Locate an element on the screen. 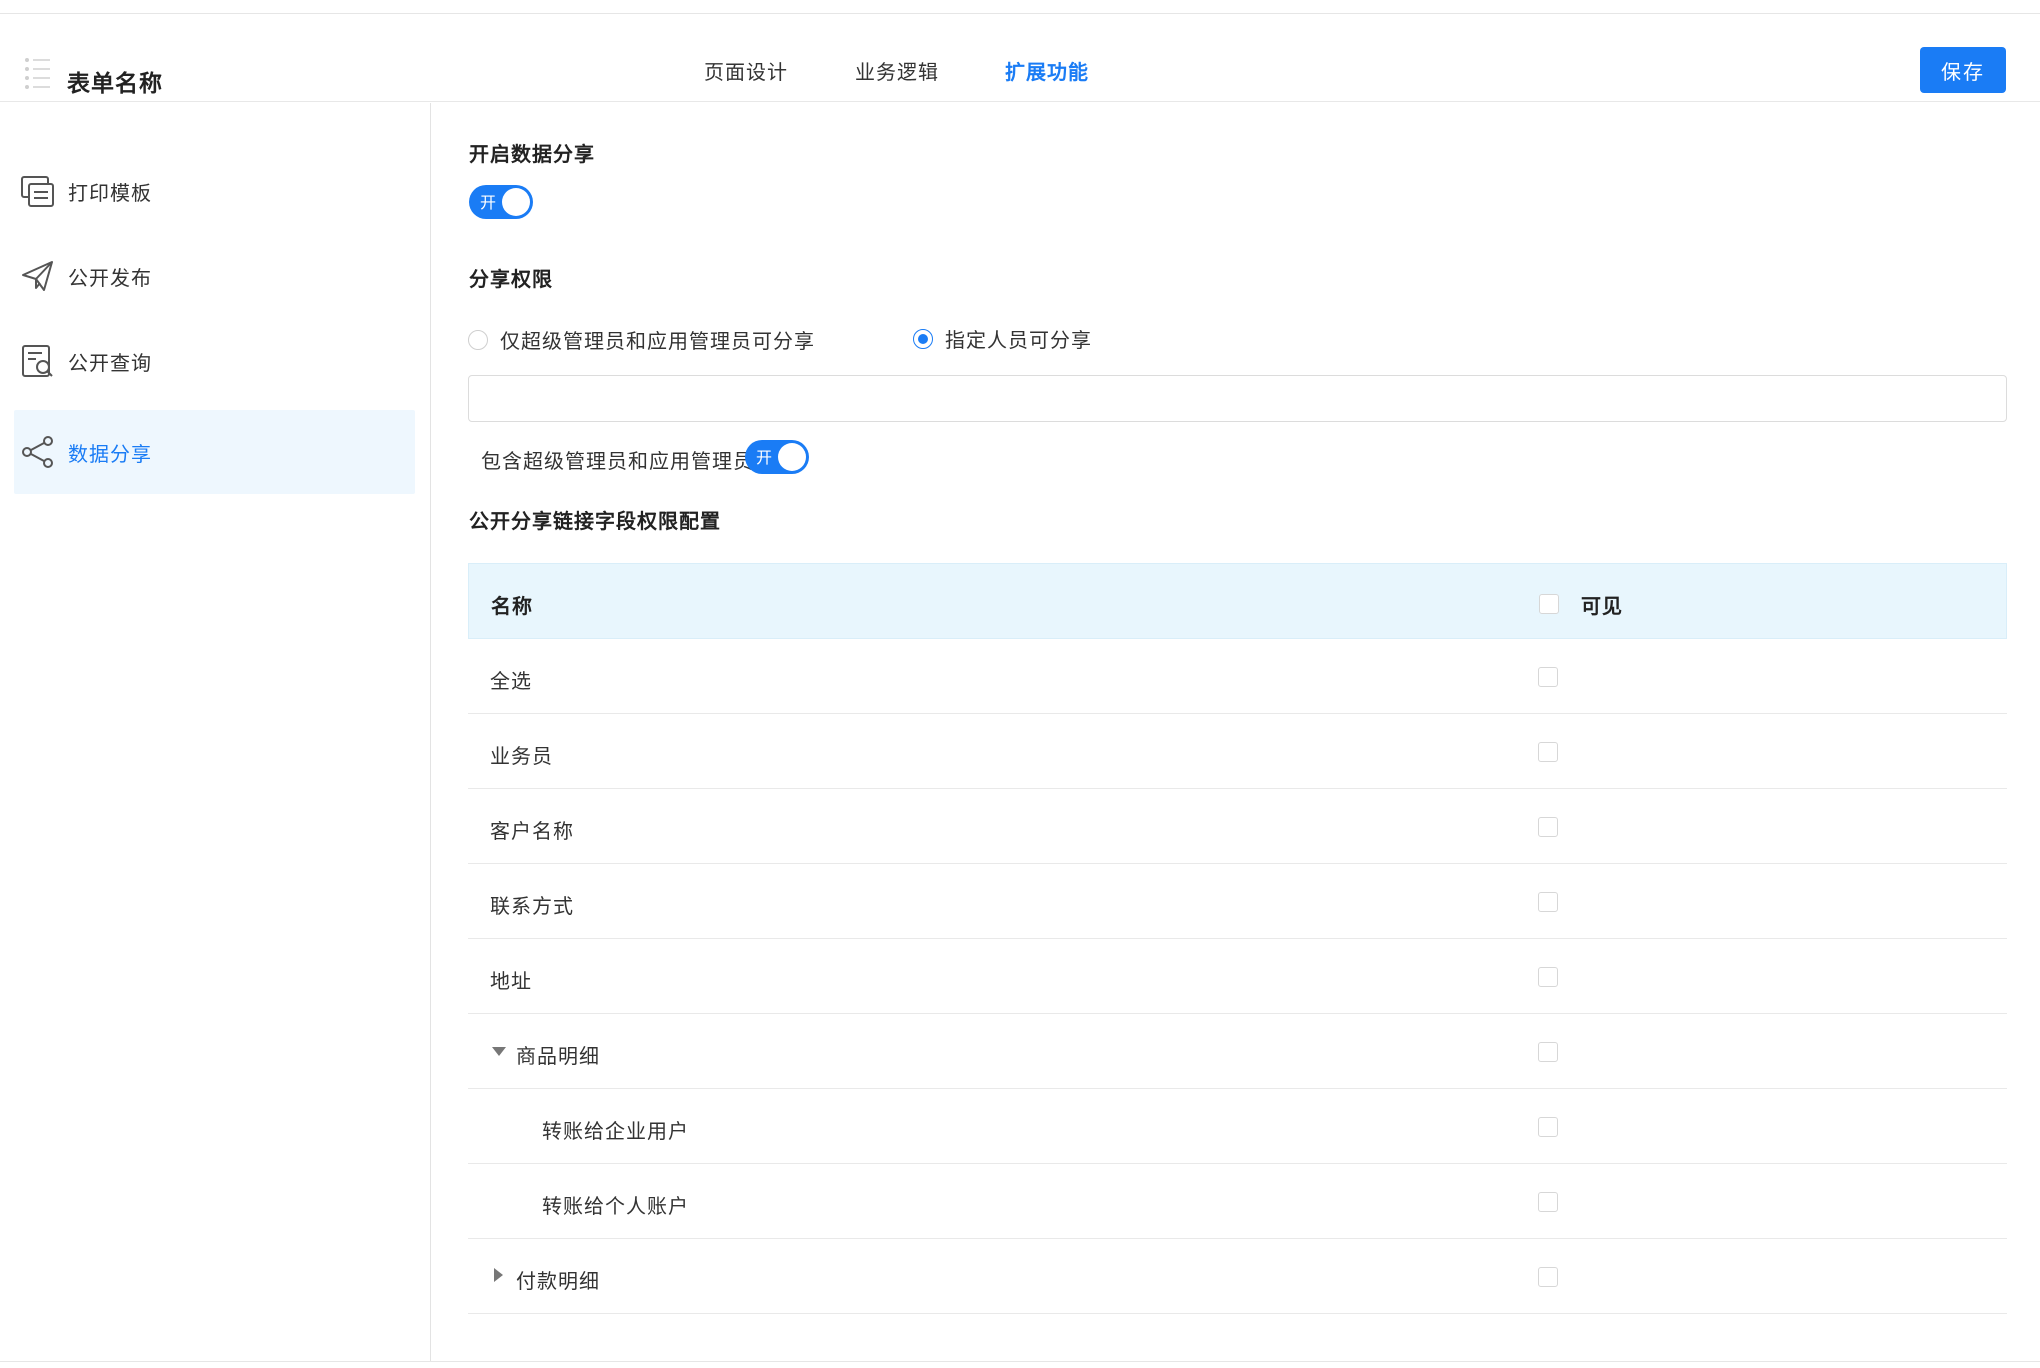 The image size is (2040, 1368). sidebar-item-print-template: 打印模板 is located at coordinates (214, 191).